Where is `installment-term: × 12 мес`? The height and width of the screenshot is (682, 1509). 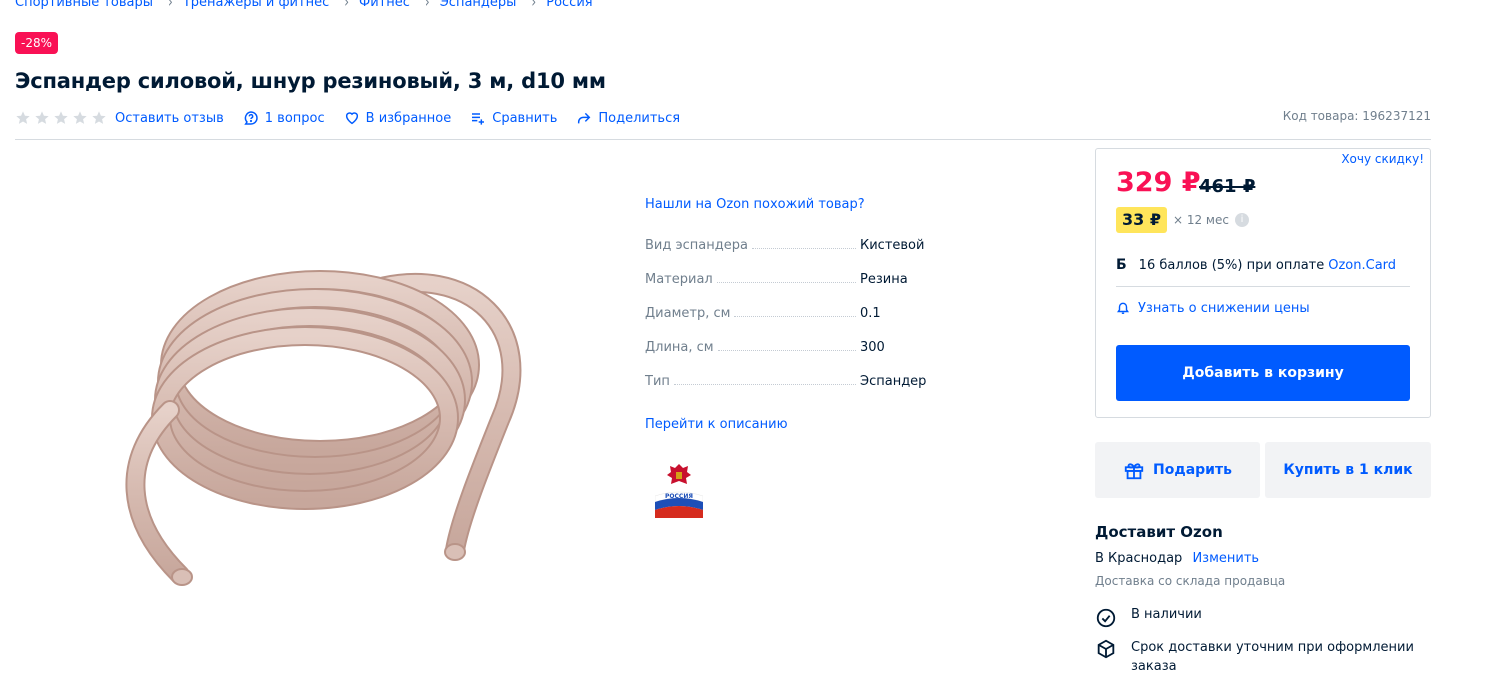 installment-term: × 12 мес is located at coordinates (1200, 220).